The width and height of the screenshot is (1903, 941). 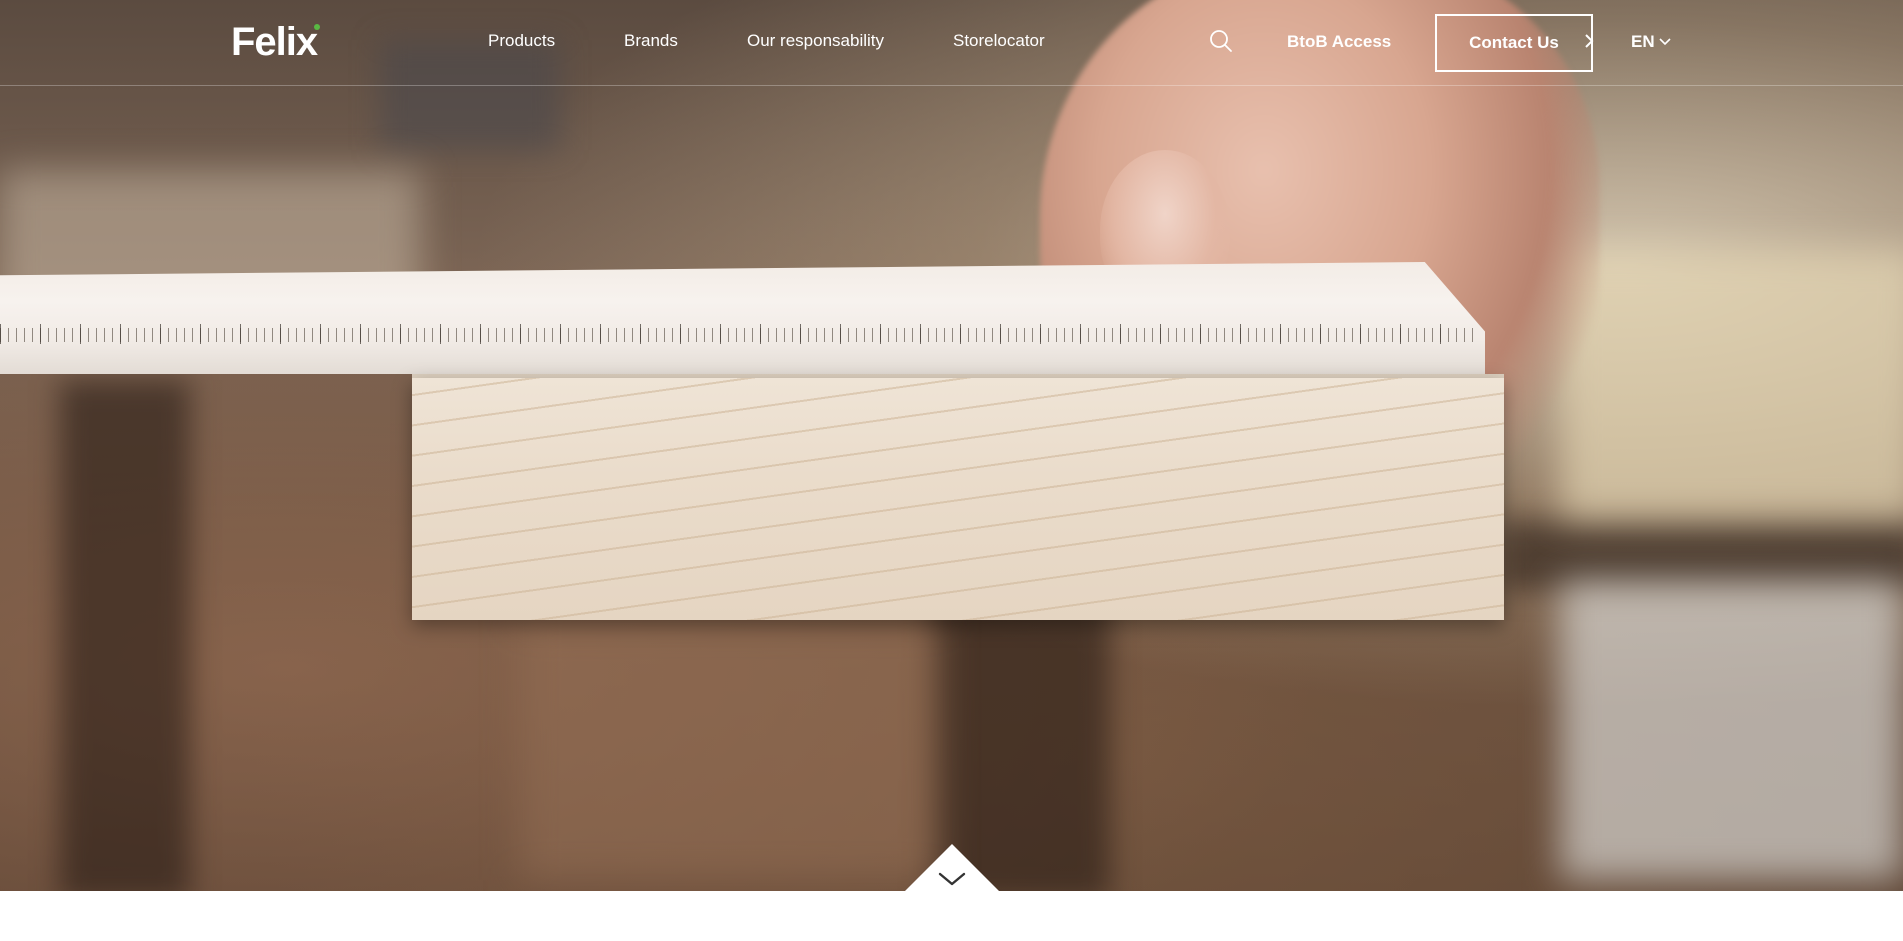 What do you see at coordinates (1339, 42) in the screenshot?
I see `btob-access-link: BtoB Access` at bounding box center [1339, 42].